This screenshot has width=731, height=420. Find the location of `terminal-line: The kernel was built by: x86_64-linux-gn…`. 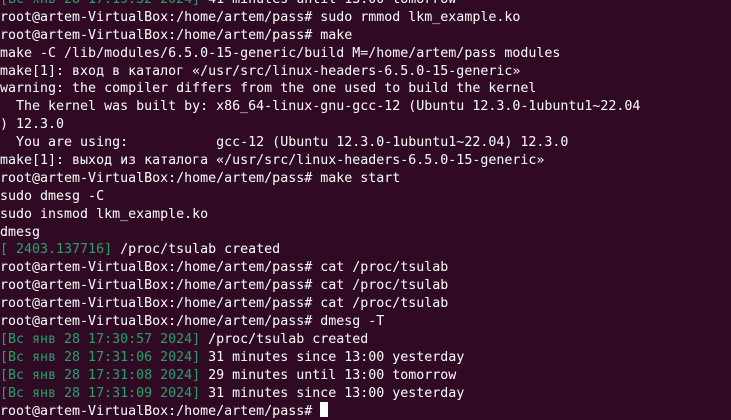

terminal-line: The kernel was built by: x86_64-linux-gn… is located at coordinates (365, 107).